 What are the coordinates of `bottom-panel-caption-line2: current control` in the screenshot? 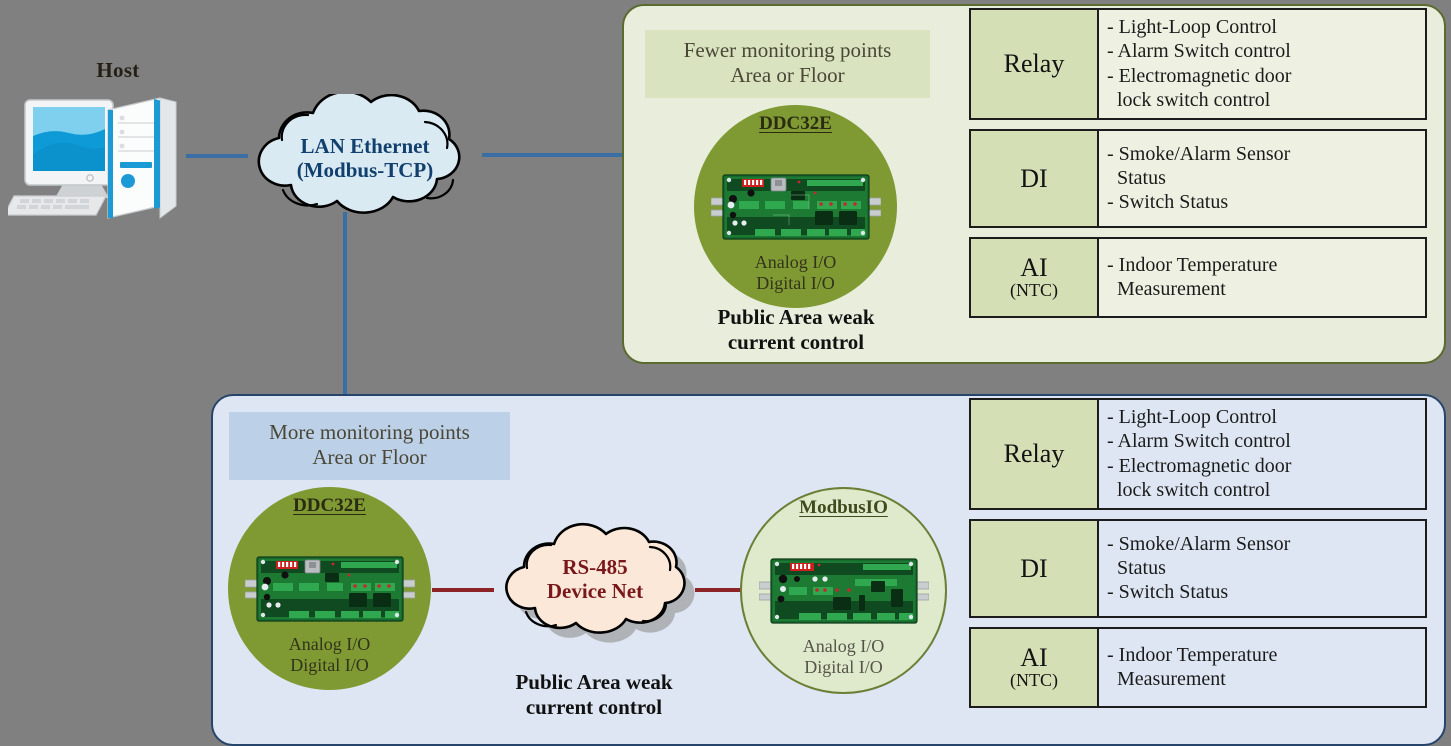 It's located at (594, 707).